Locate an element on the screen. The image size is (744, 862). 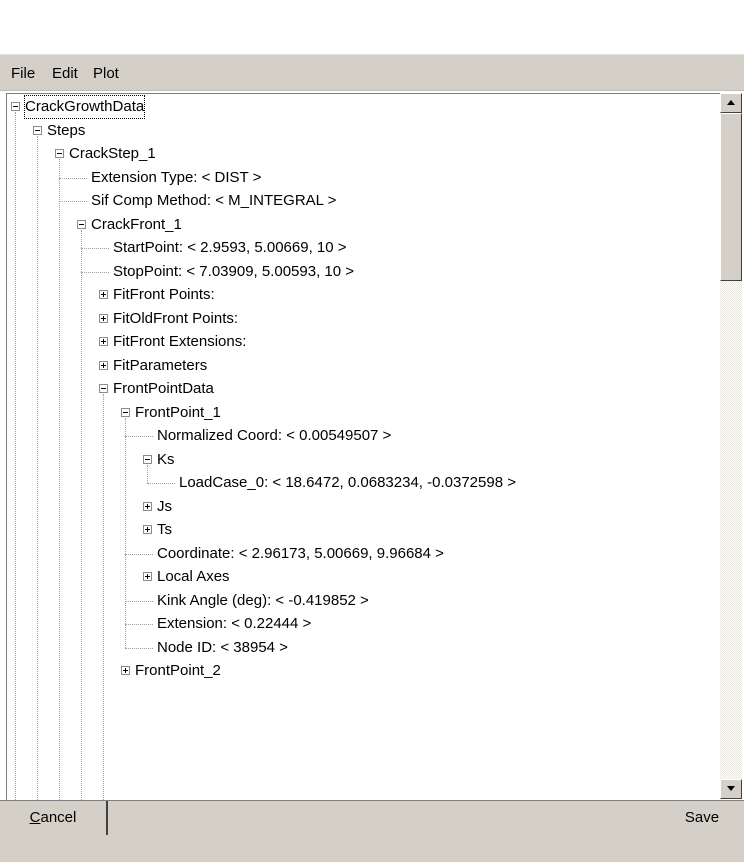
tree-node-label: Normalized Coord: < 0.00549507 > is located at coordinates (274, 435).